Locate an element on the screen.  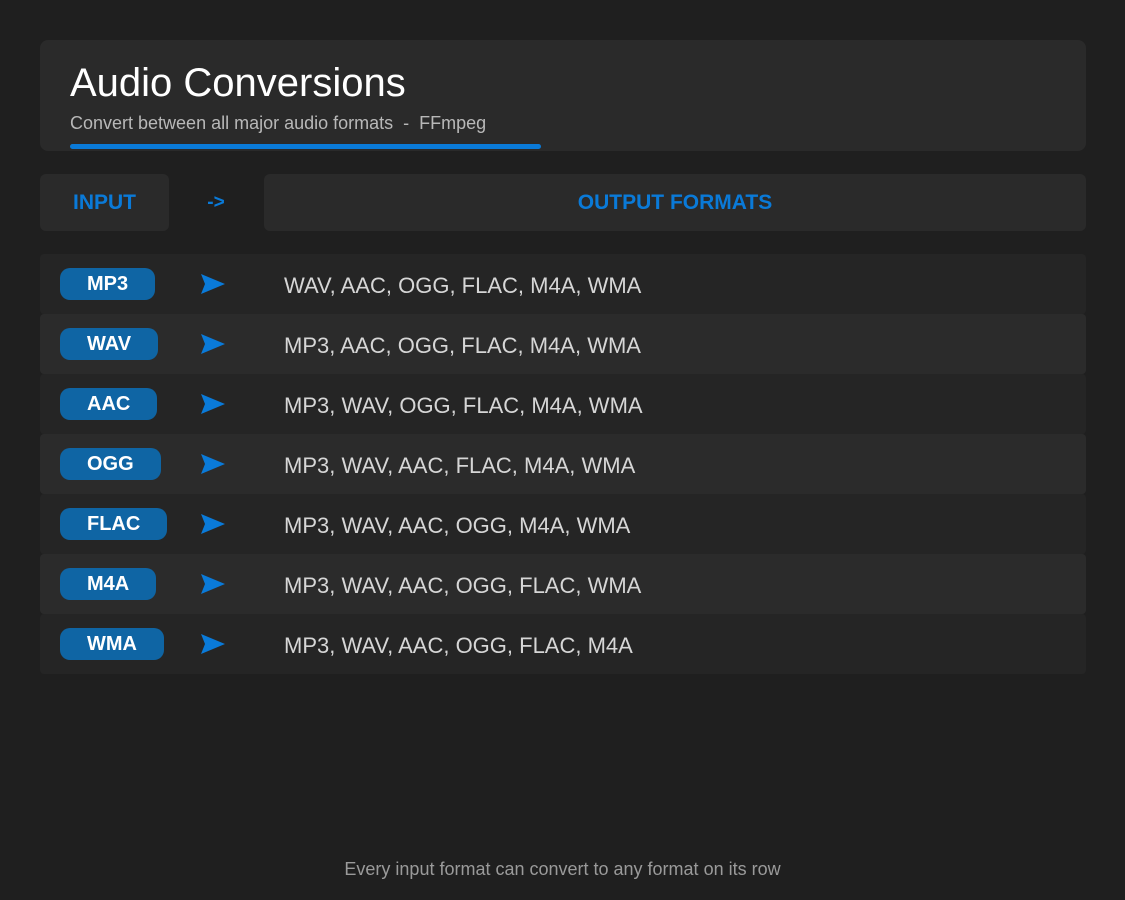
conversion-row-flac: FLAC MP3, WAV, AAC, OGG, M4A, WMA is located at coordinates (563, 524).